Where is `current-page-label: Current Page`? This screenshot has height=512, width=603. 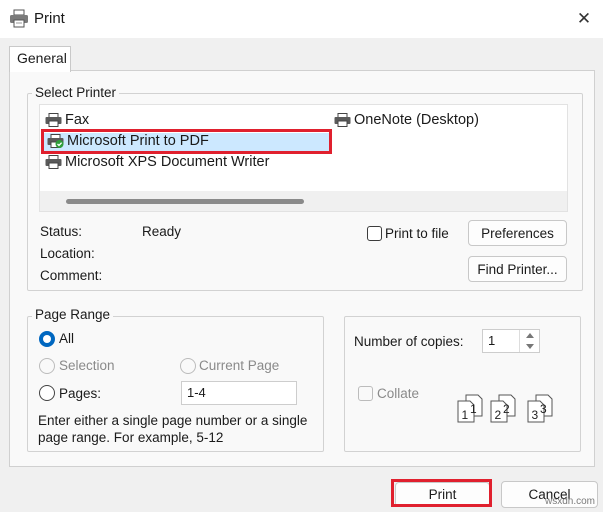
current-page-label: Current Page is located at coordinates (239, 365).